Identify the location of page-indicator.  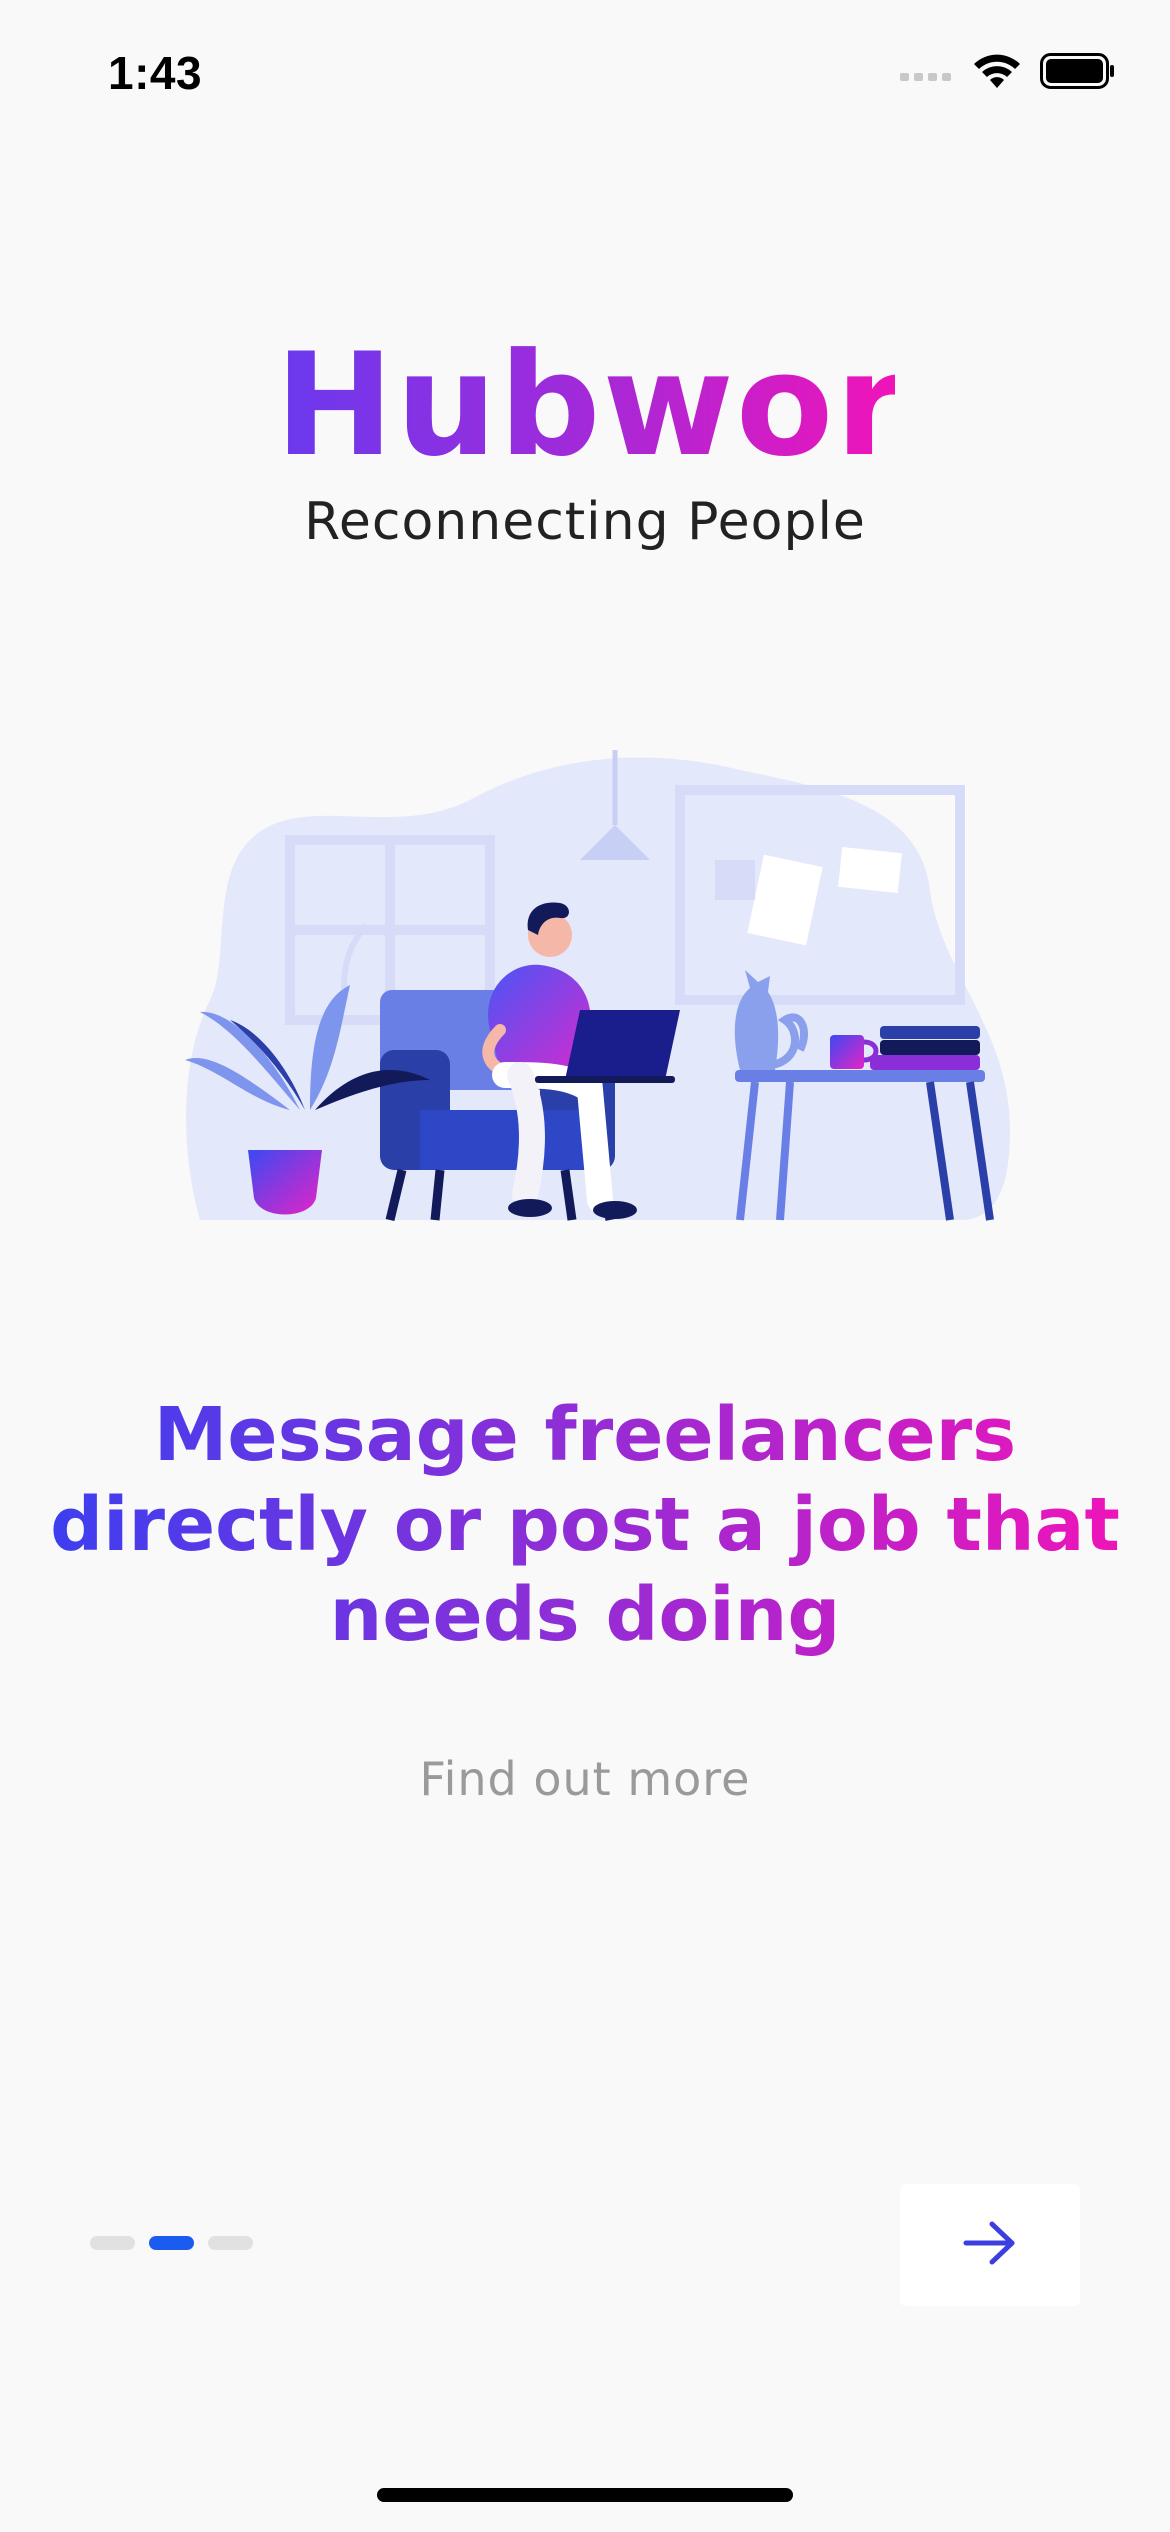
(171, 2243).